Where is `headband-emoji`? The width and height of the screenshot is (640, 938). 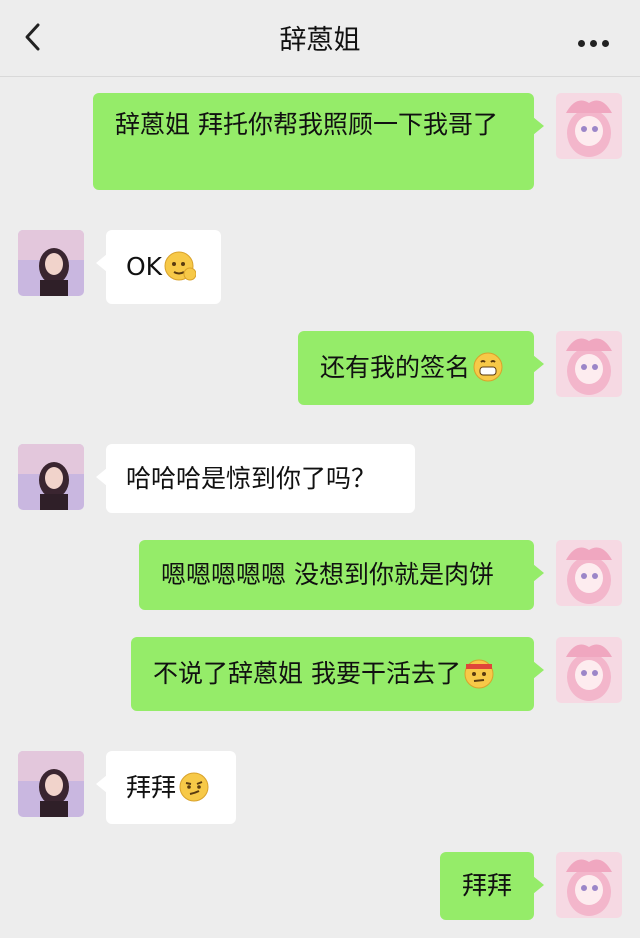 headband-emoji is located at coordinates (479, 673).